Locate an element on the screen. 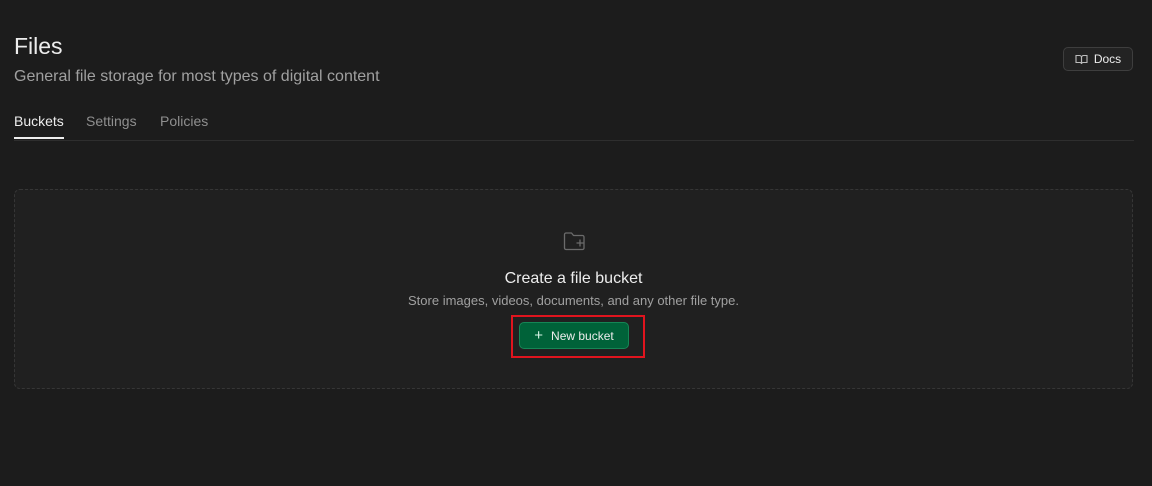 This screenshot has height=486, width=1152. empty-state-title: Create a file bucket is located at coordinates (573, 278).